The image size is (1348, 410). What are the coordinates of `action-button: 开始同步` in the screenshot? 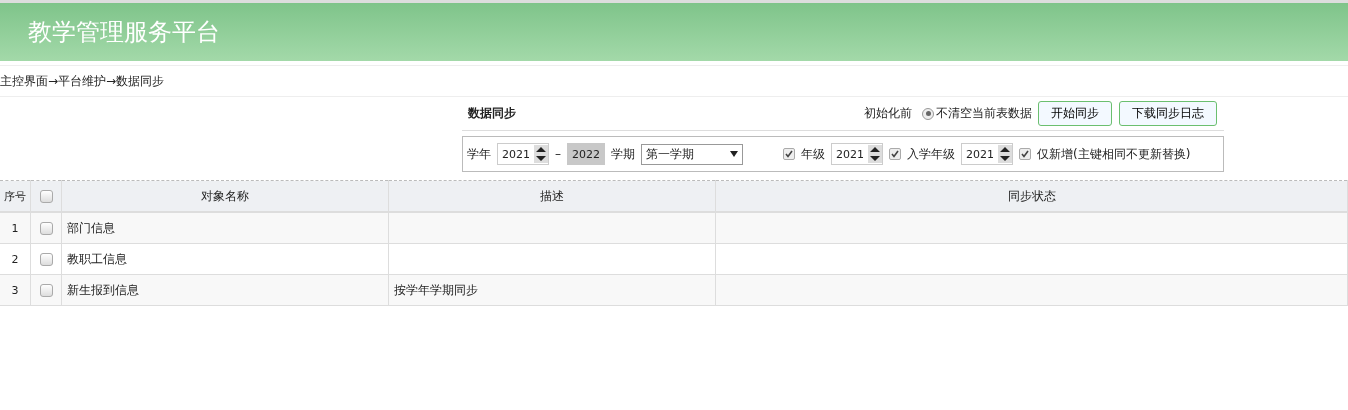 It's located at (1075, 113).